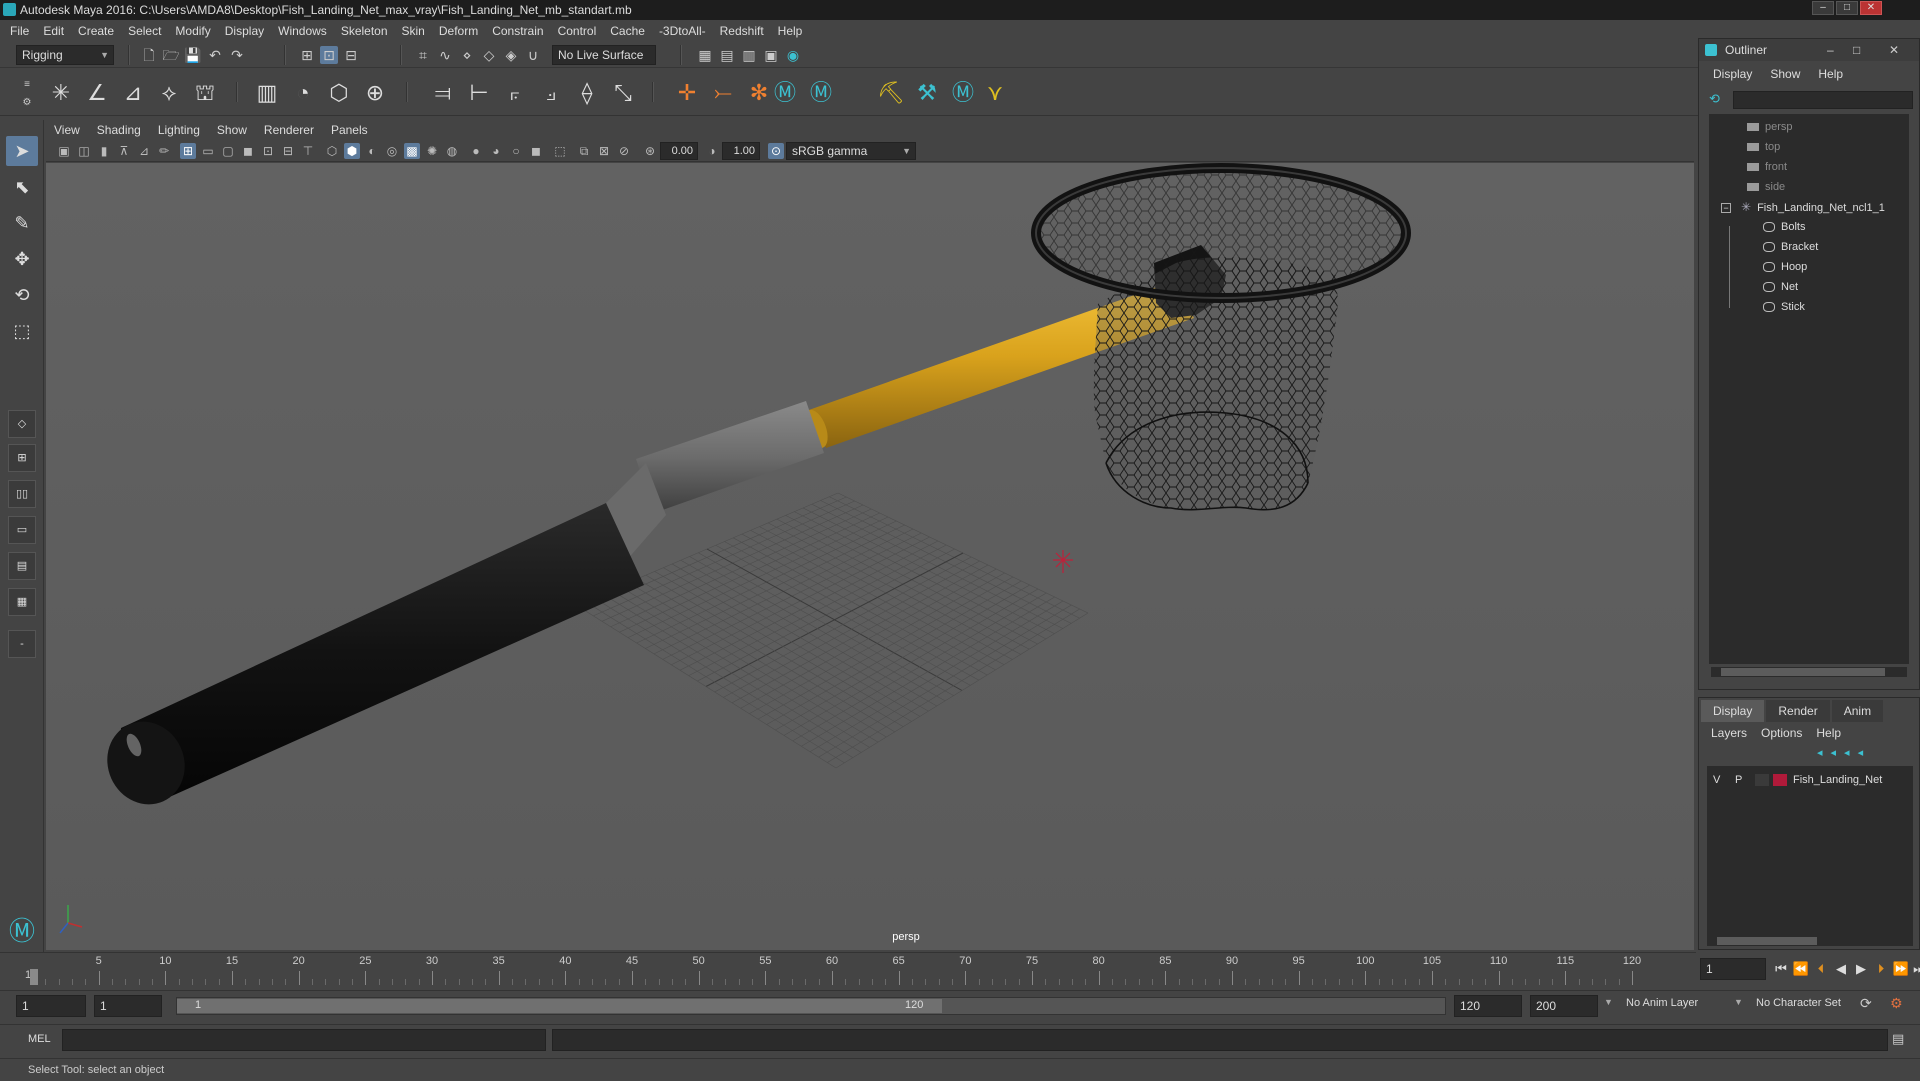 The height and width of the screenshot is (1081, 1920). Describe the element at coordinates (65, 55) in the screenshot. I see `menu-set-dropdown: Rigging ▼` at that location.